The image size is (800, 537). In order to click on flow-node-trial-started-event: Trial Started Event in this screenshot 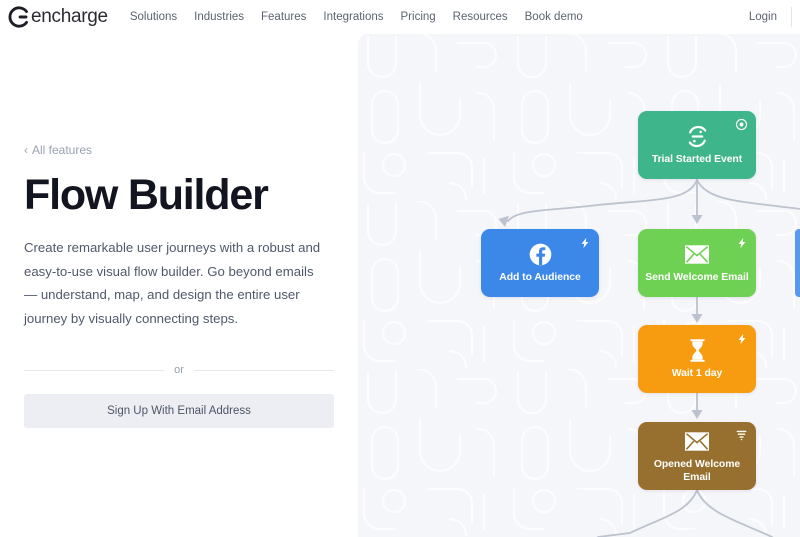, I will do `click(697, 145)`.